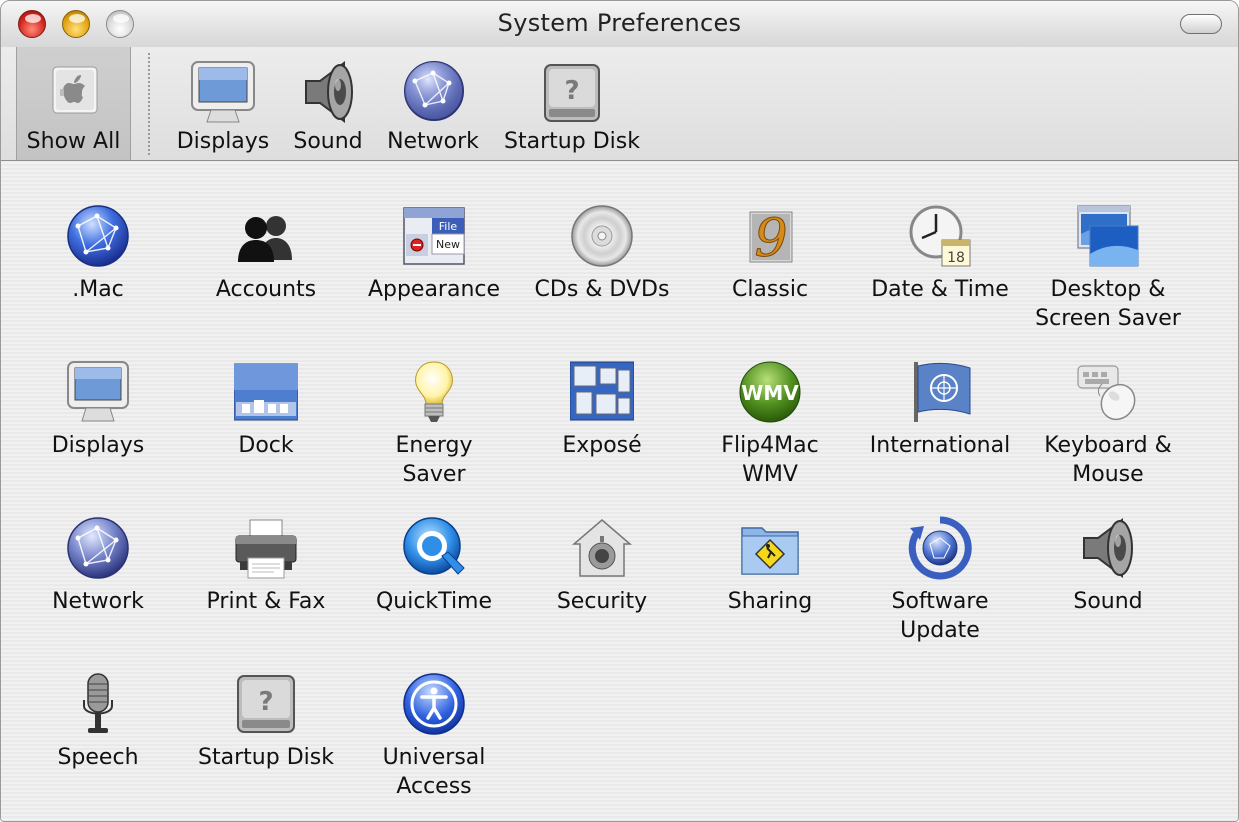  I want to click on dotmac-globe-icon, so click(98, 236).